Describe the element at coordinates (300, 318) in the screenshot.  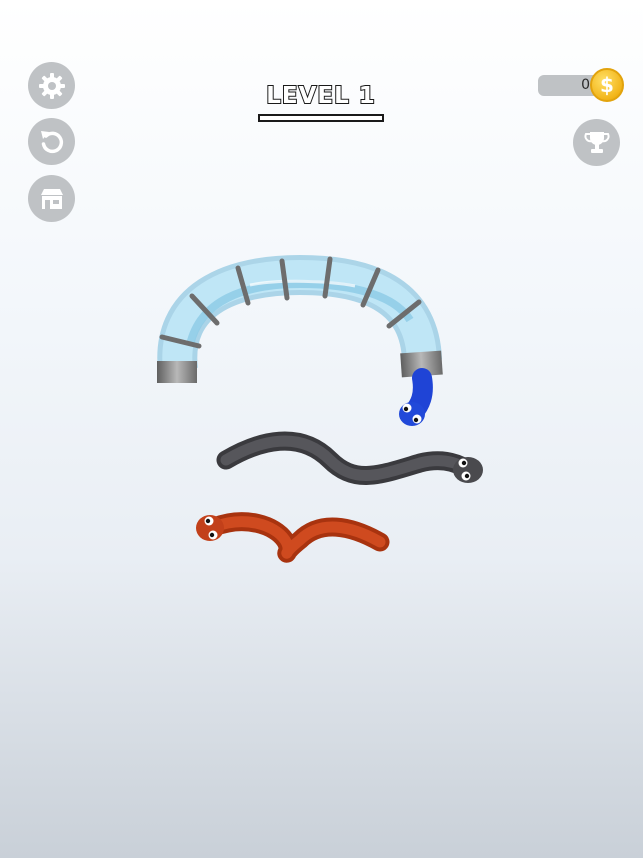
I see `glass-tube` at that location.